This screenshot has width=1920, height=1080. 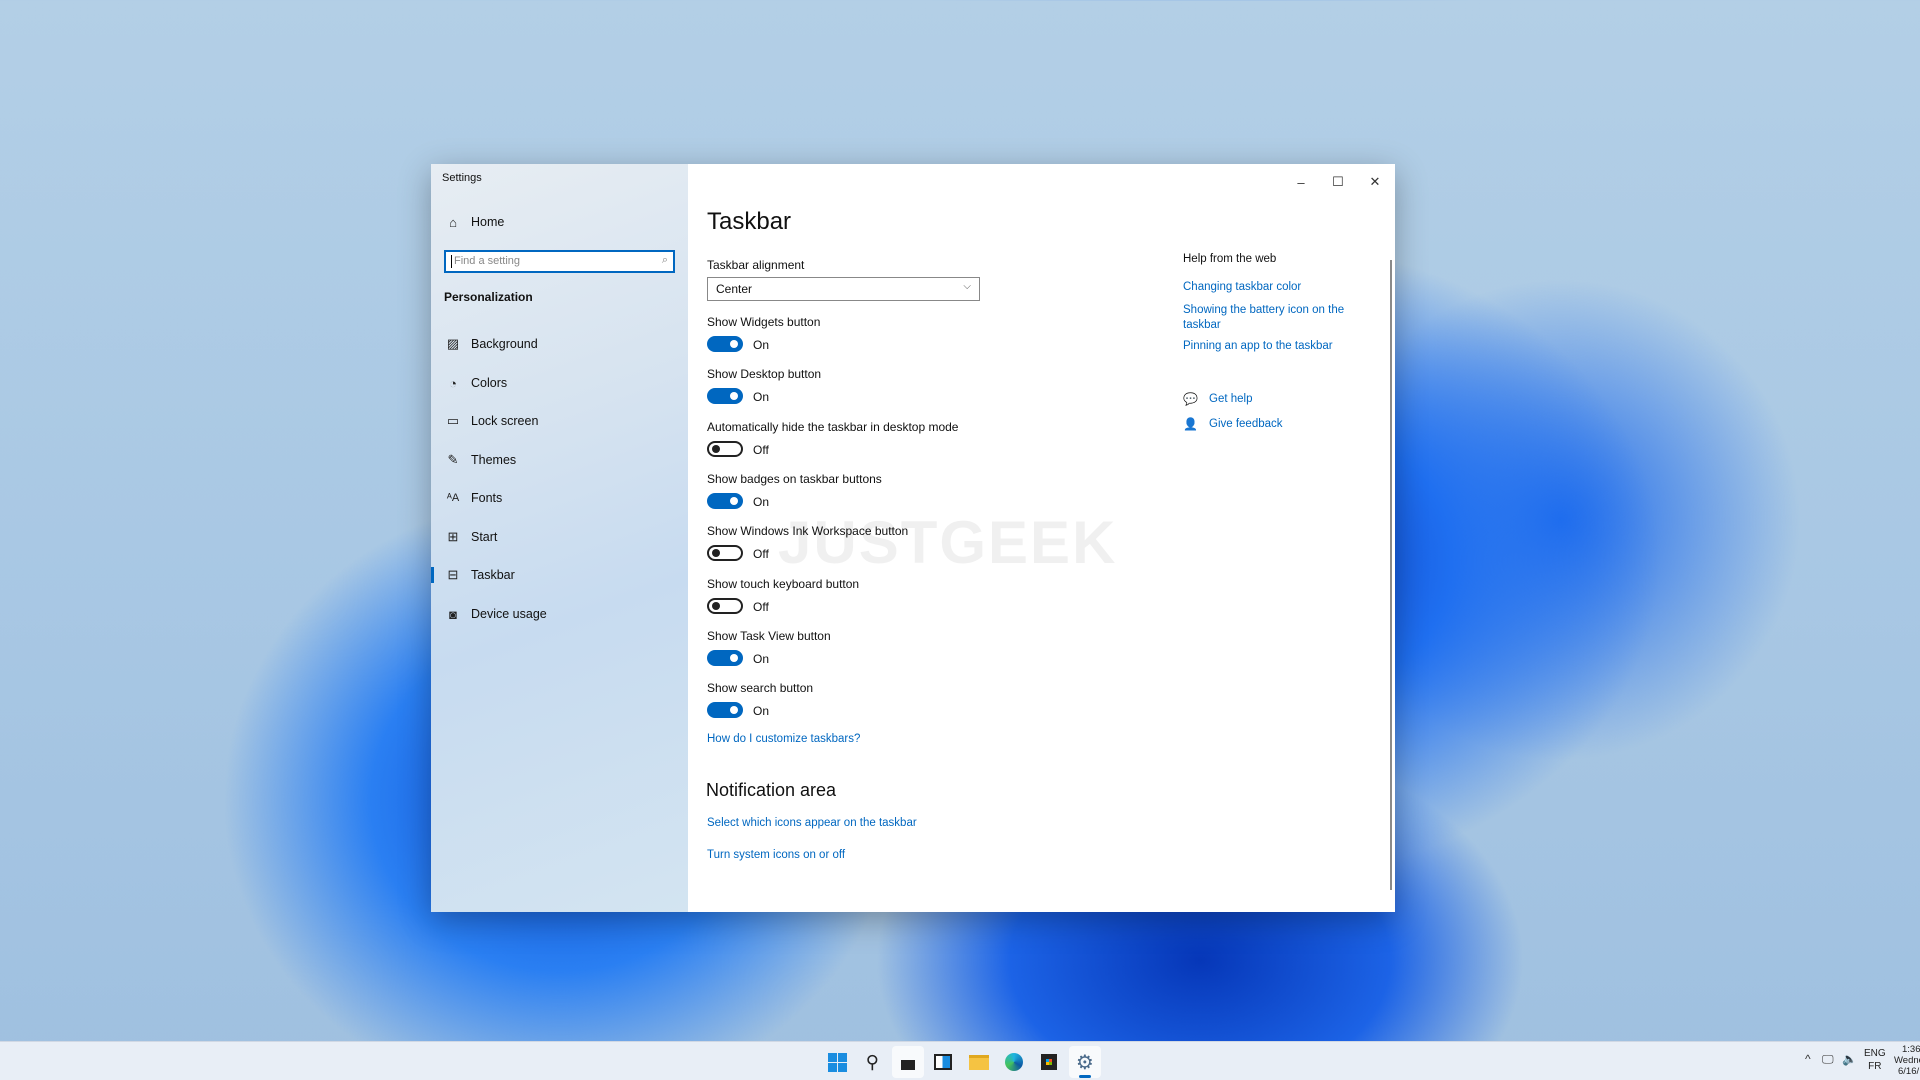 What do you see at coordinates (764, 374) in the screenshot?
I see `toggle-label: Show Desktop button` at bounding box center [764, 374].